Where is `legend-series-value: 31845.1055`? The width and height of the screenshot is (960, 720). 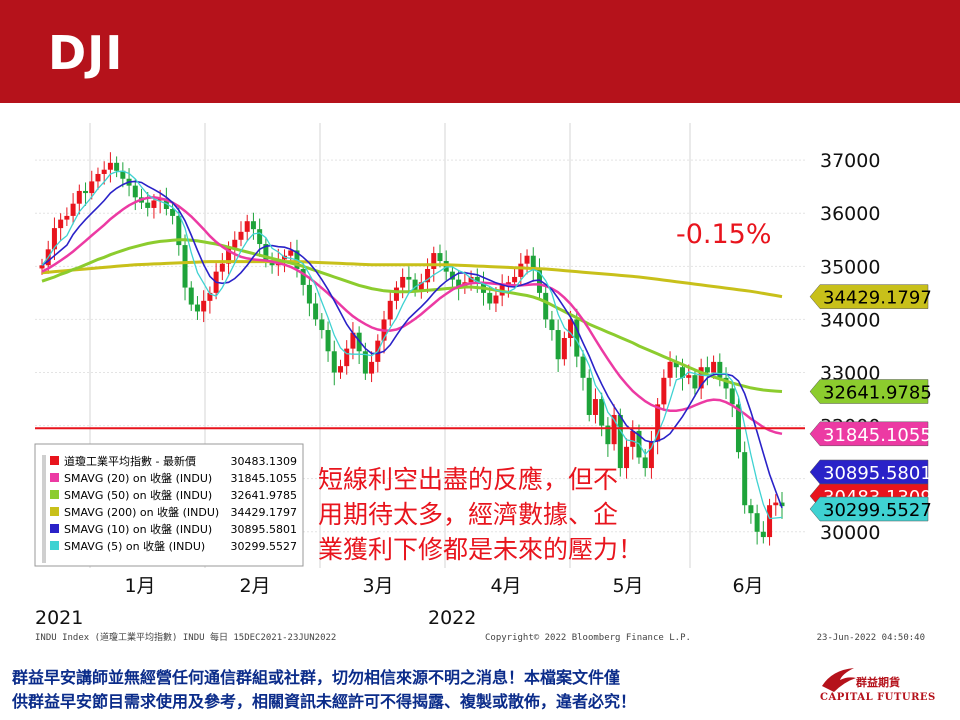
legend-series-value: 31845.1055 is located at coordinates (264, 478).